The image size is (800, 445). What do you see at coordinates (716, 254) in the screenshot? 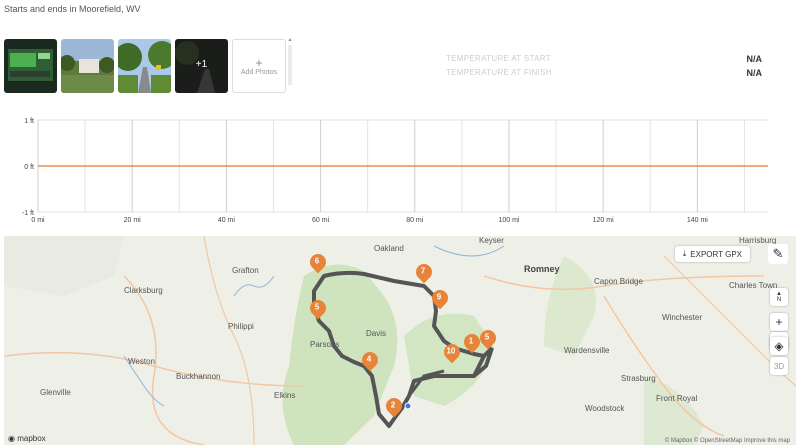
I see `export-gpx-label: EXPORT GPX` at bounding box center [716, 254].